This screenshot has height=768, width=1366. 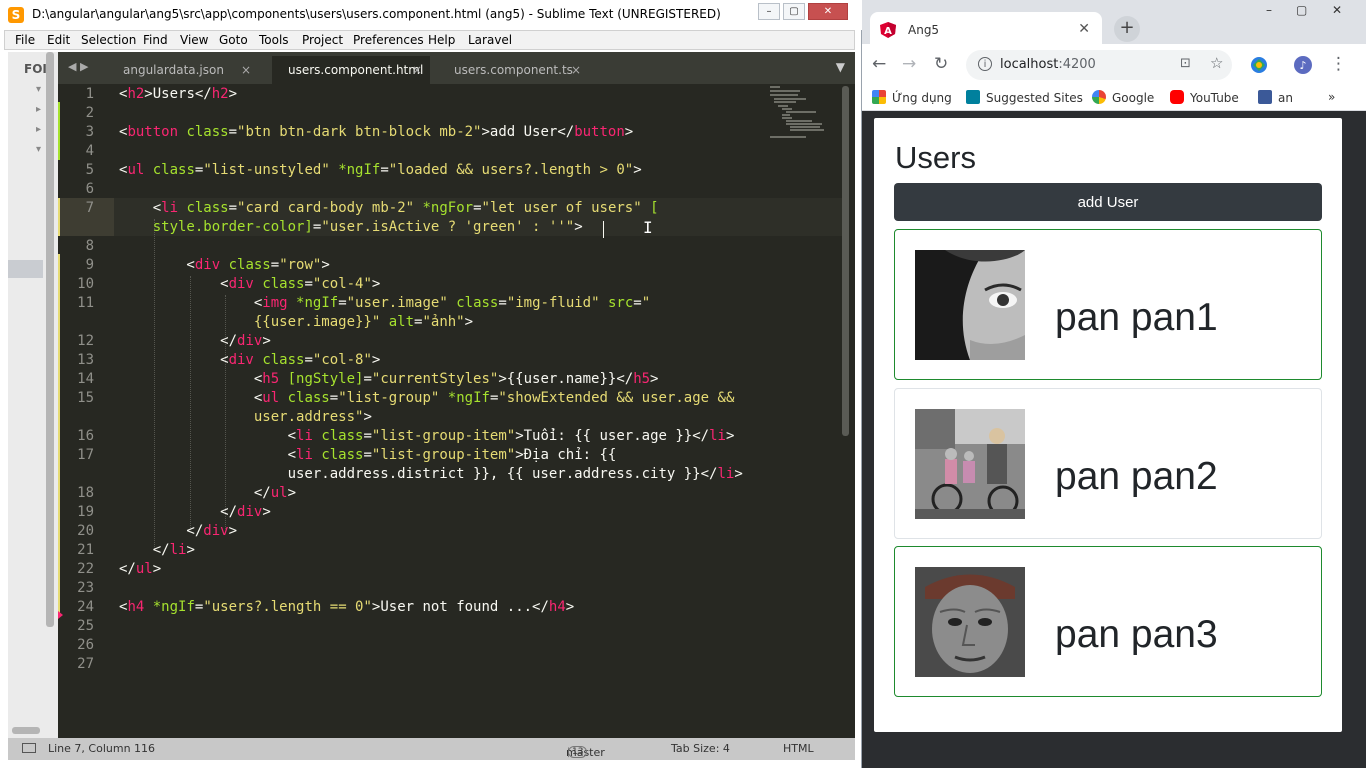 What do you see at coordinates (25, 269) in the screenshot?
I see `sidebar-selected-item` at bounding box center [25, 269].